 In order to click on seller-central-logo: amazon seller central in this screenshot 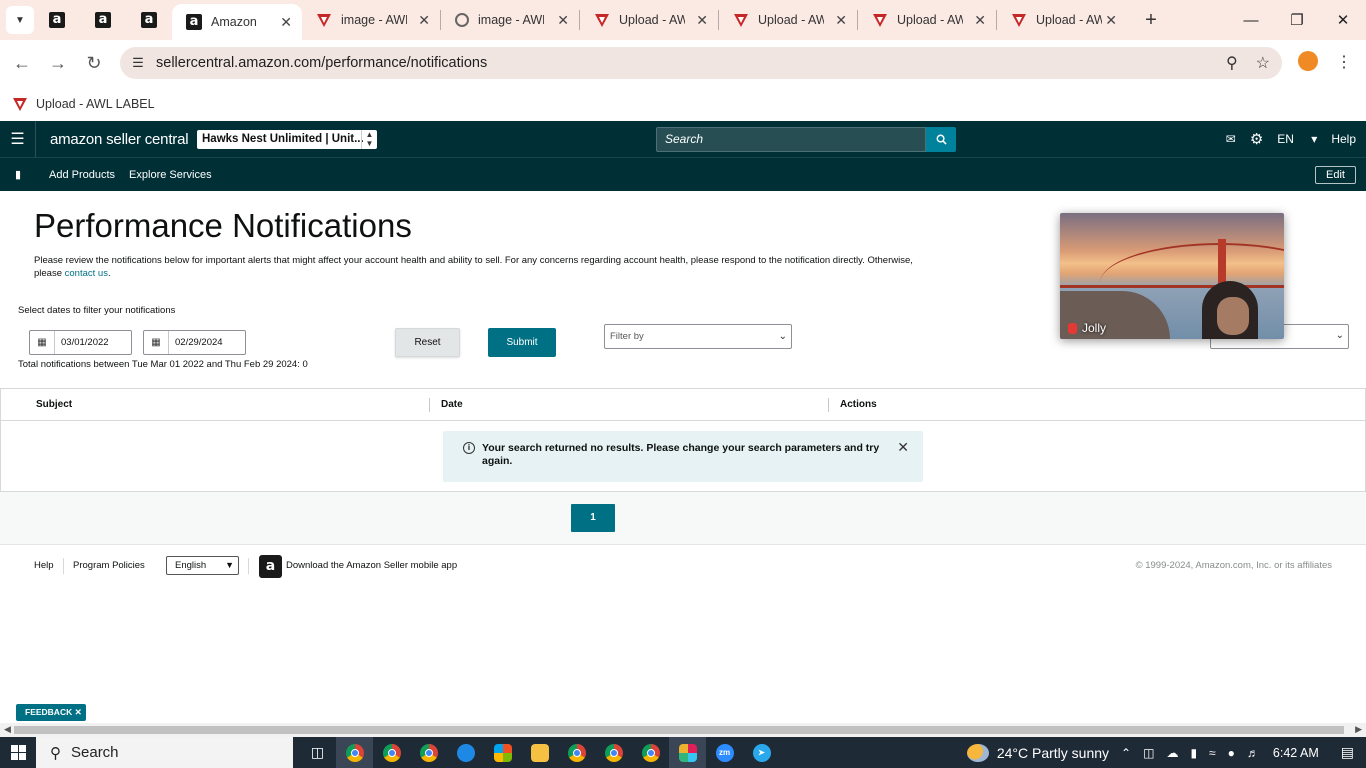, I will do `click(119, 139)`.